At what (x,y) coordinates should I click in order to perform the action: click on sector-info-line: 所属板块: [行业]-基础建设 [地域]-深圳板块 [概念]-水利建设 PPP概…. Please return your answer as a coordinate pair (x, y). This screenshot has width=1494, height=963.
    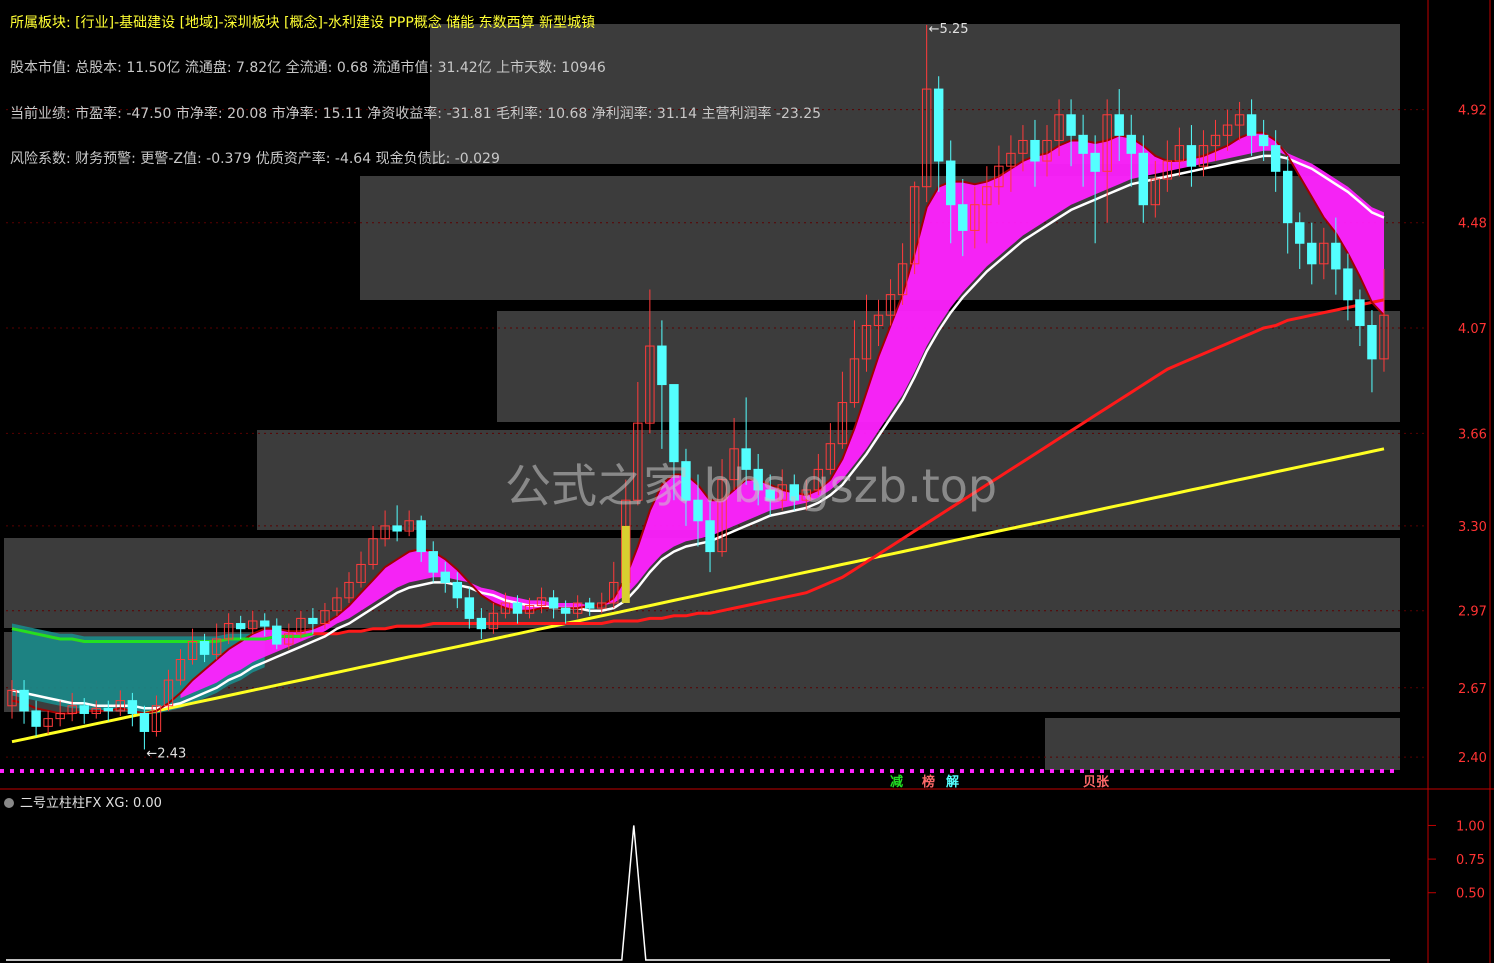
    Looking at the image, I should click on (303, 23).